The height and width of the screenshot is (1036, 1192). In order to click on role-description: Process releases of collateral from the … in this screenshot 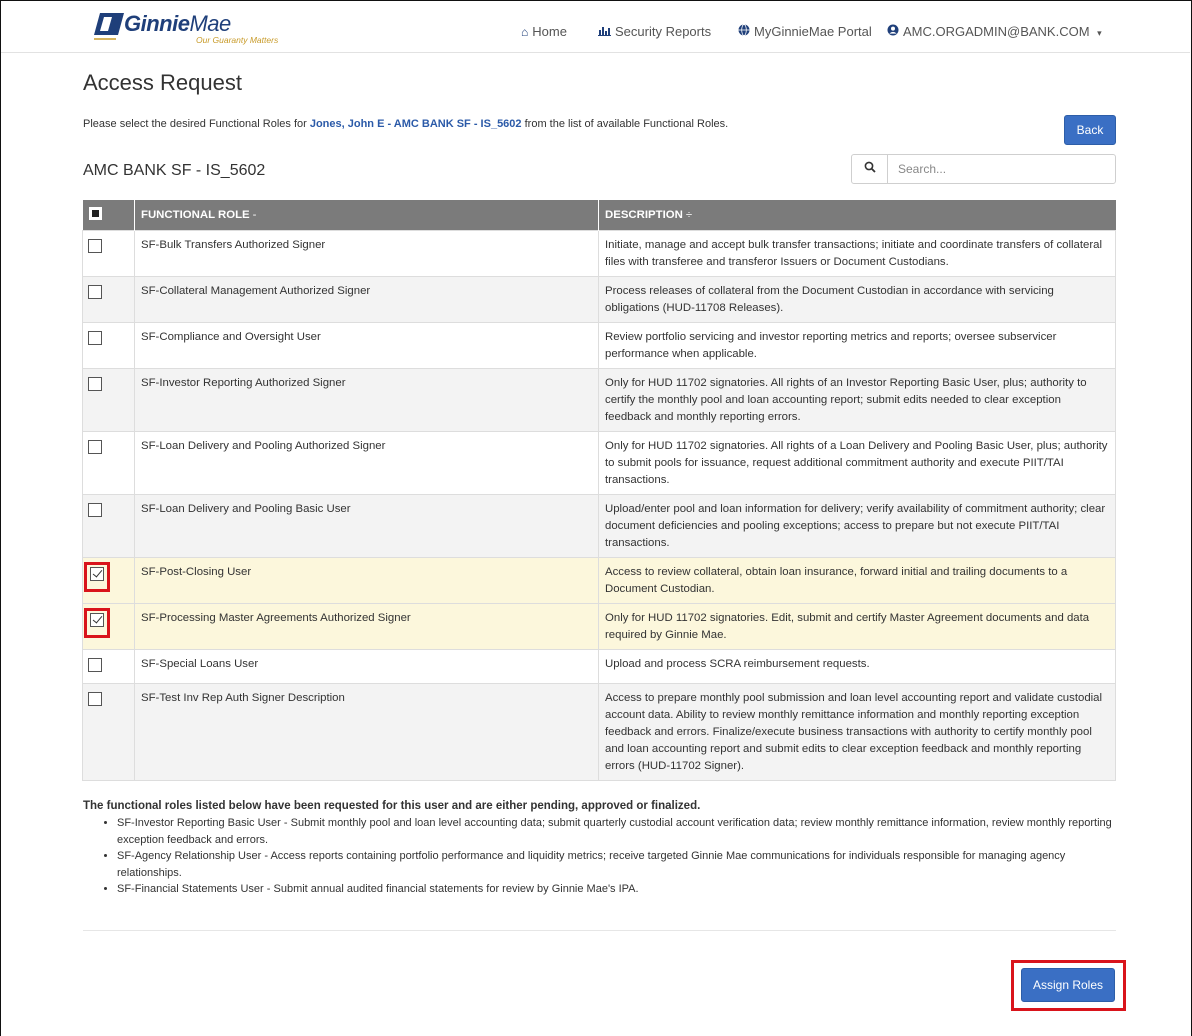, I will do `click(857, 298)`.